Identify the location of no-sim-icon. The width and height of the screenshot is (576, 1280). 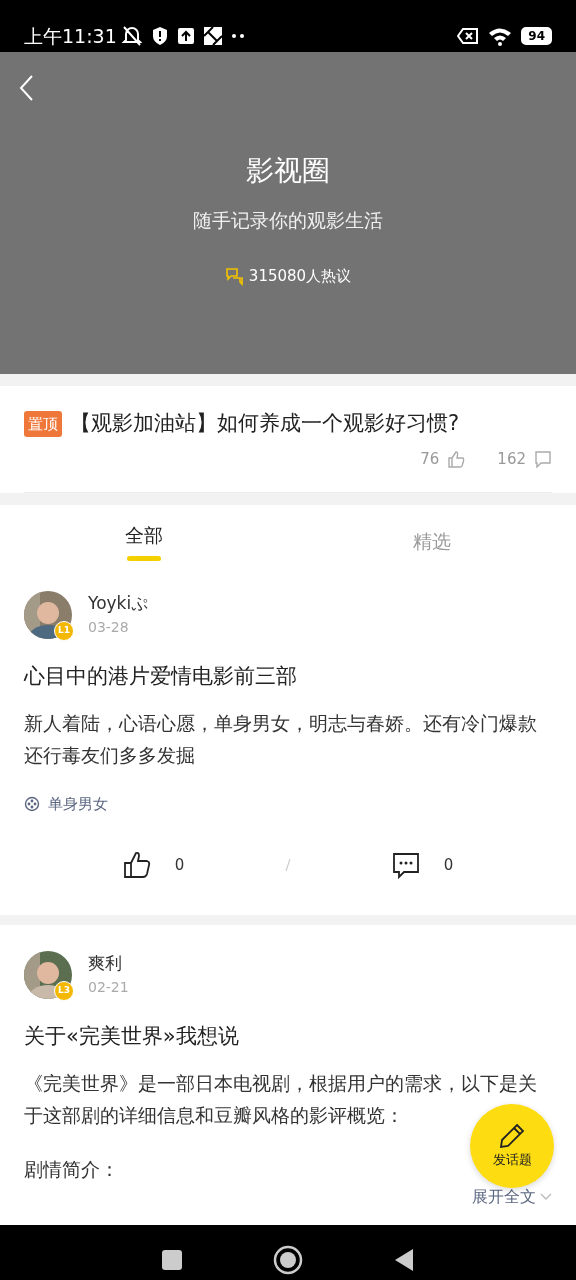
(468, 36).